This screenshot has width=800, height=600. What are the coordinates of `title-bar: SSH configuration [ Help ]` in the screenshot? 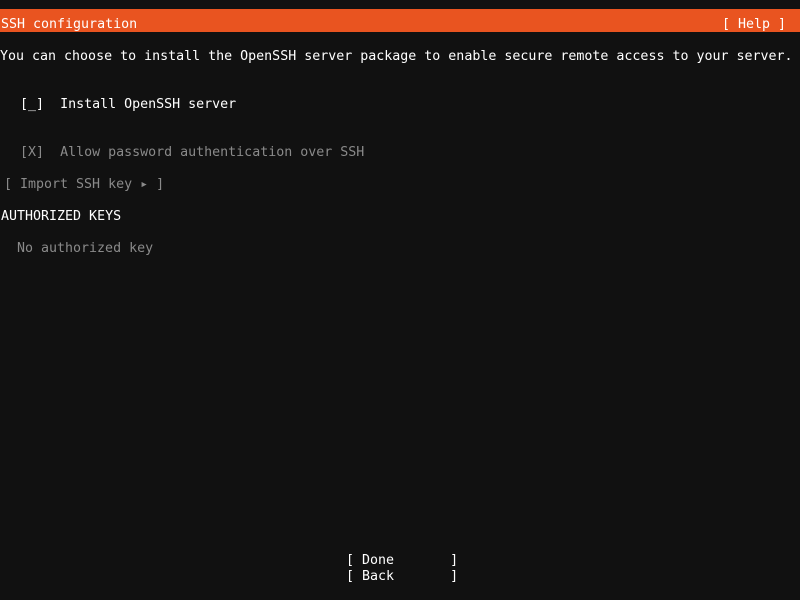 It's located at (400, 20).